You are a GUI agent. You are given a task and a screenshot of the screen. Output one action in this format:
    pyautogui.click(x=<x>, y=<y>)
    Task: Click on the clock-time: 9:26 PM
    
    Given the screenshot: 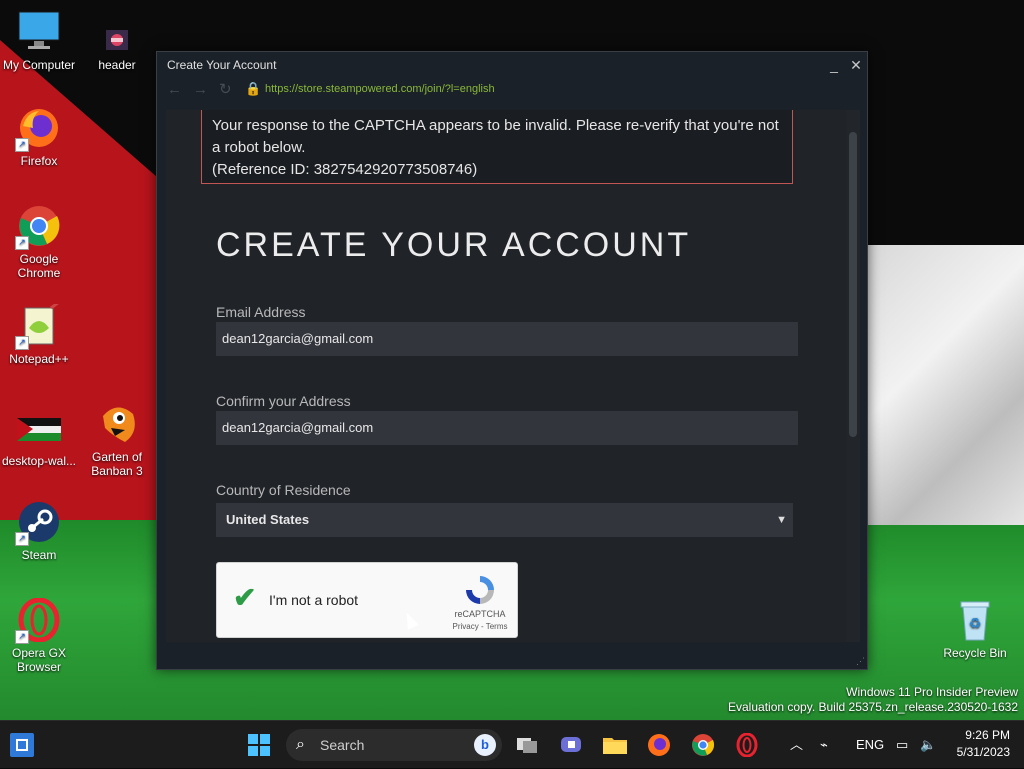 What is the action you would take?
    pyautogui.click(x=987, y=735)
    